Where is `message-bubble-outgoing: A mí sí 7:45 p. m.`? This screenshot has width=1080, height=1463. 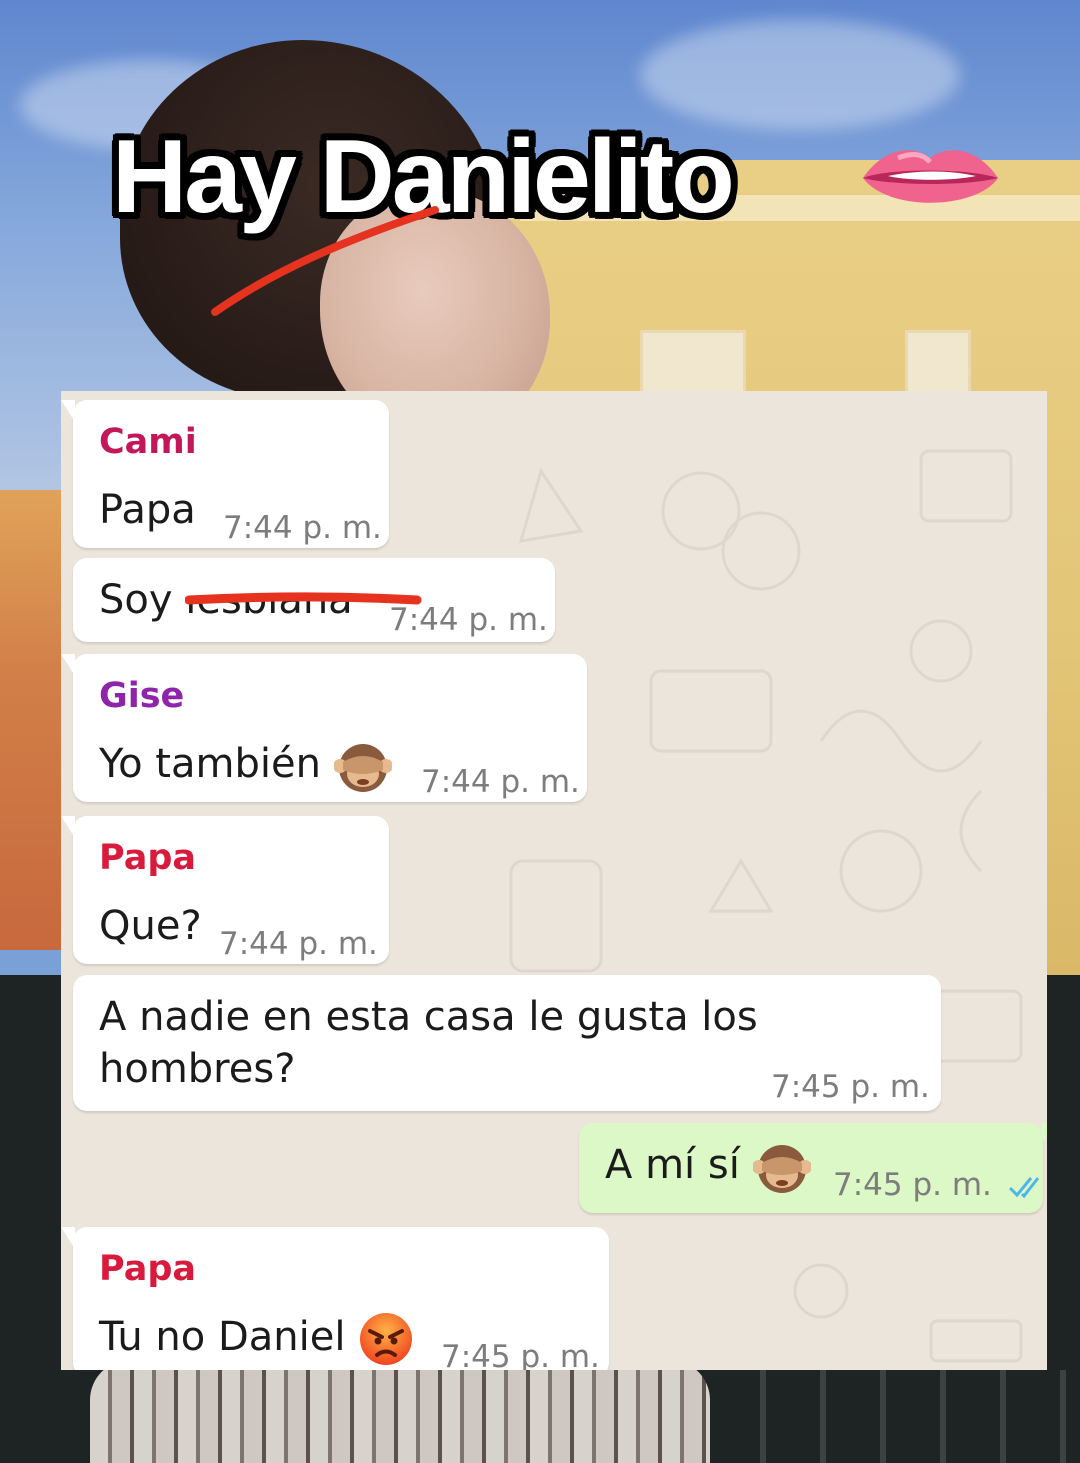
message-bubble-outgoing: A mí sí 7:45 p. m. is located at coordinates (813, 1168).